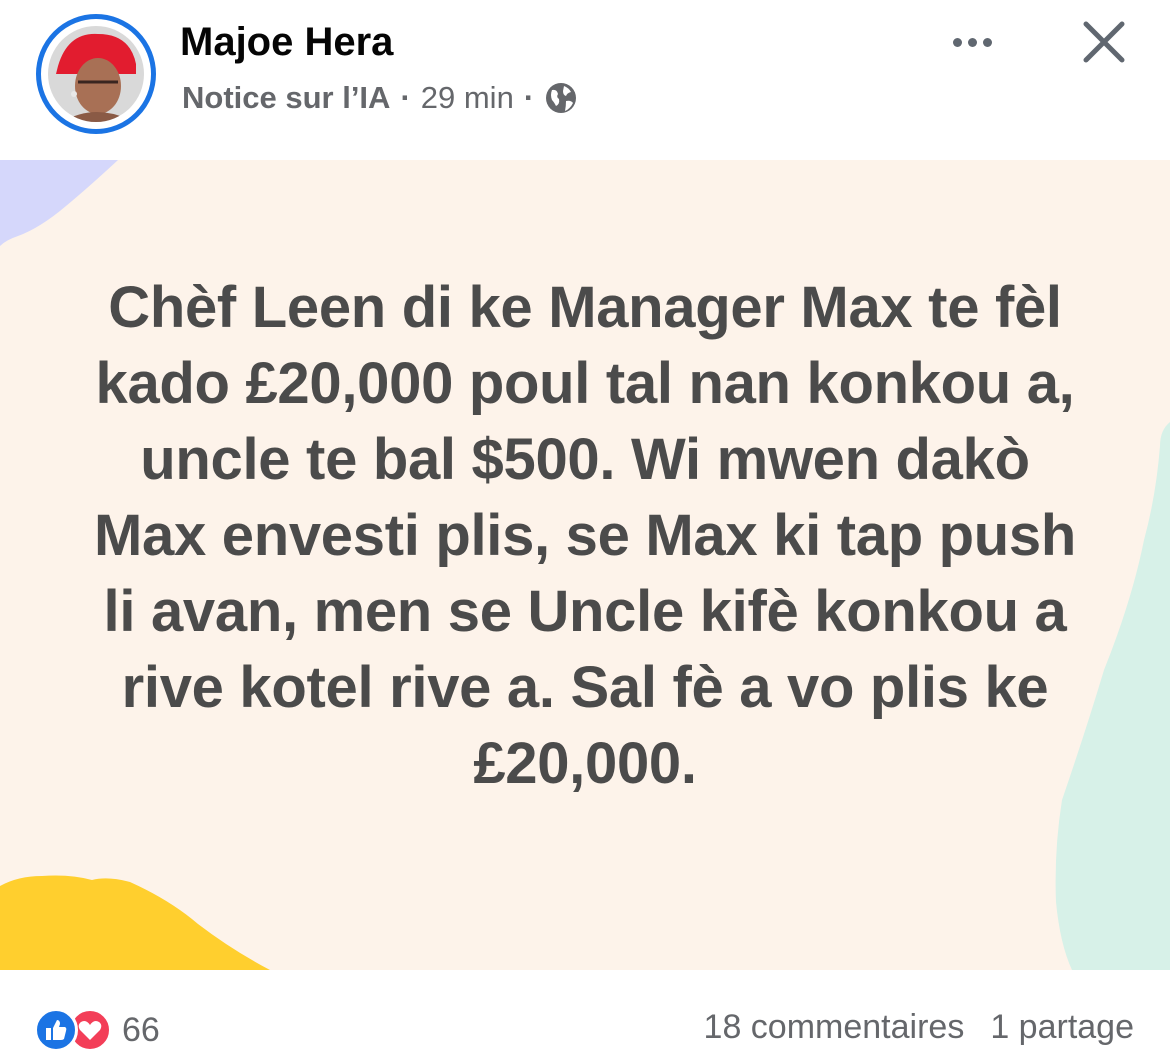 The height and width of the screenshot is (1054, 1170). I want to click on like-reaction-icon, so click(56, 1030).